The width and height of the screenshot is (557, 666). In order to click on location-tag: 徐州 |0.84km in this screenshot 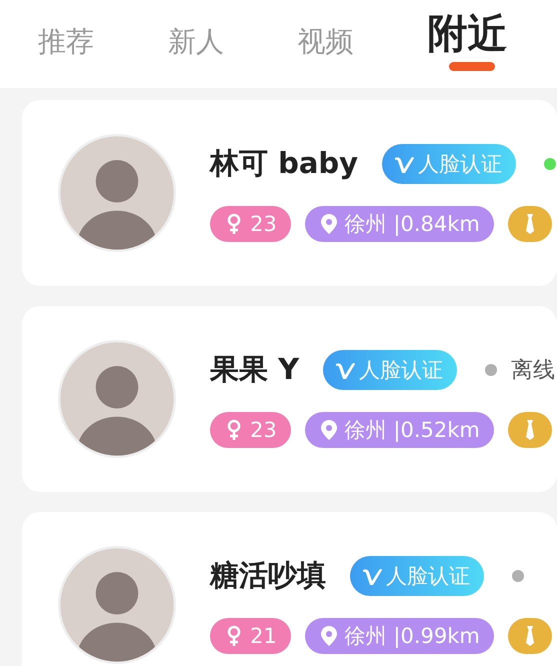, I will do `click(399, 224)`.